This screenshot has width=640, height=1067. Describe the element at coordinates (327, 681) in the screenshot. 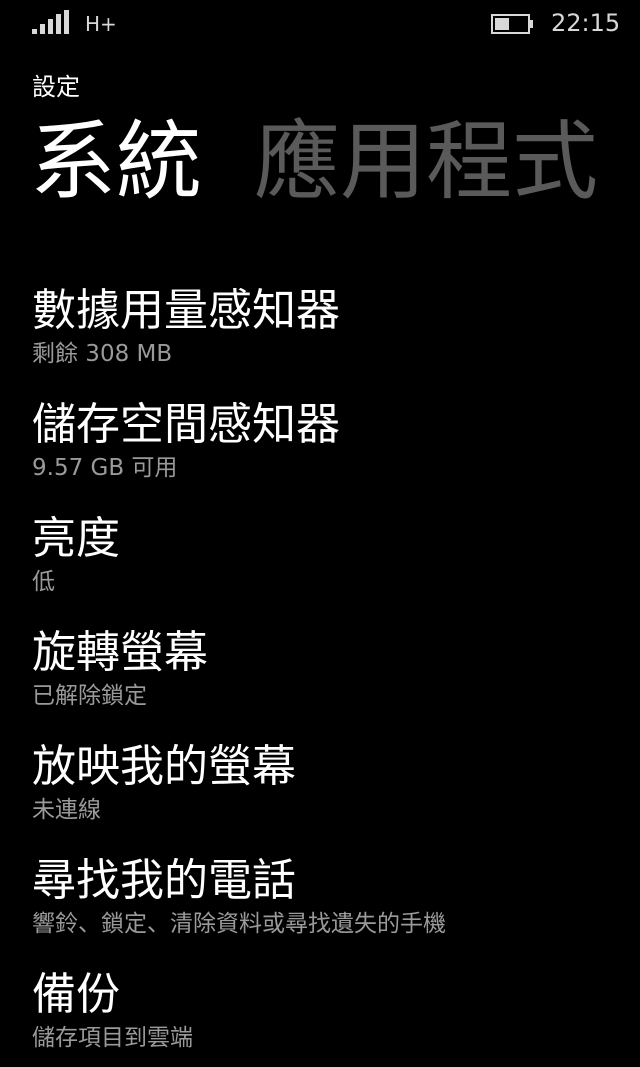

I see `setting-screen-rotation: 旋轉螢幕 已解除鎖定` at that location.